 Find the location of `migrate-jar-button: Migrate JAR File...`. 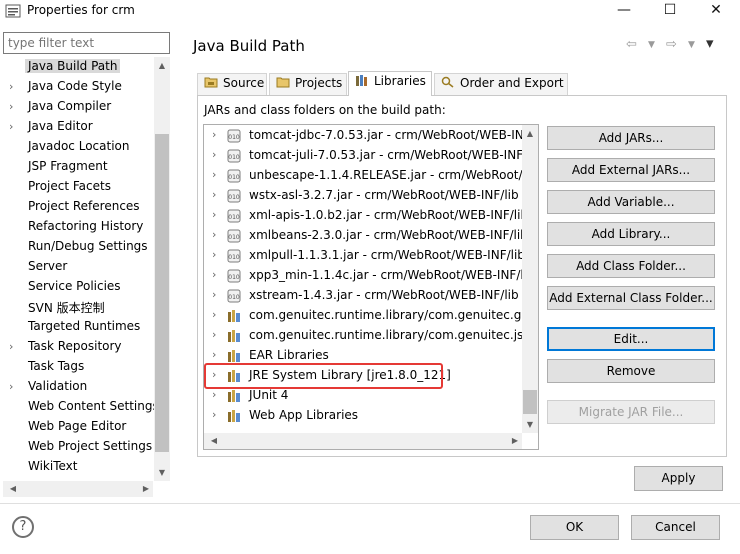

migrate-jar-button: Migrate JAR File... is located at coordinates (631, 412).